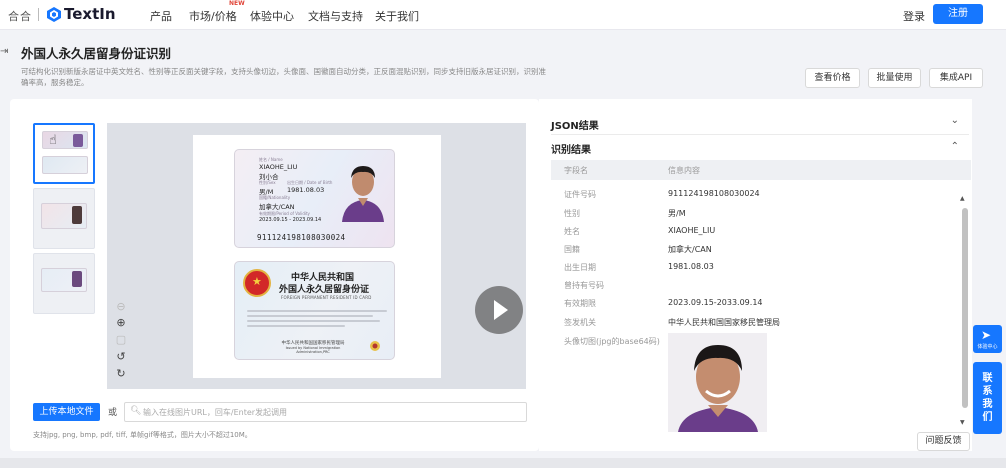 This screenshot has height=468, width=1006. I want to click on nav-docs-support: 文档与支持, so click(335, 16).